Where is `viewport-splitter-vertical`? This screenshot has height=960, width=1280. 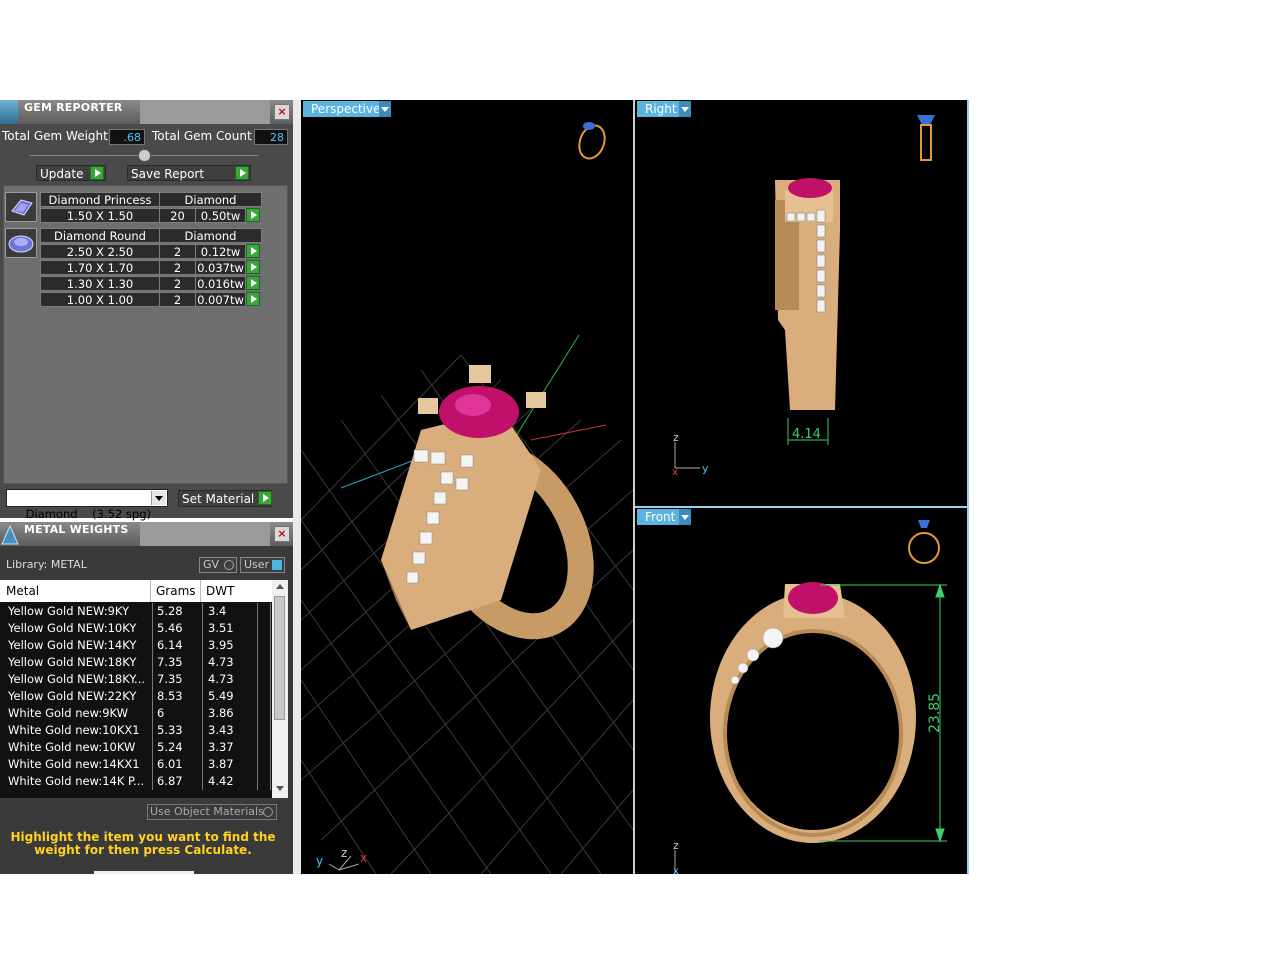 viewport-splitter-vertical is located at coordinates (634, 487).